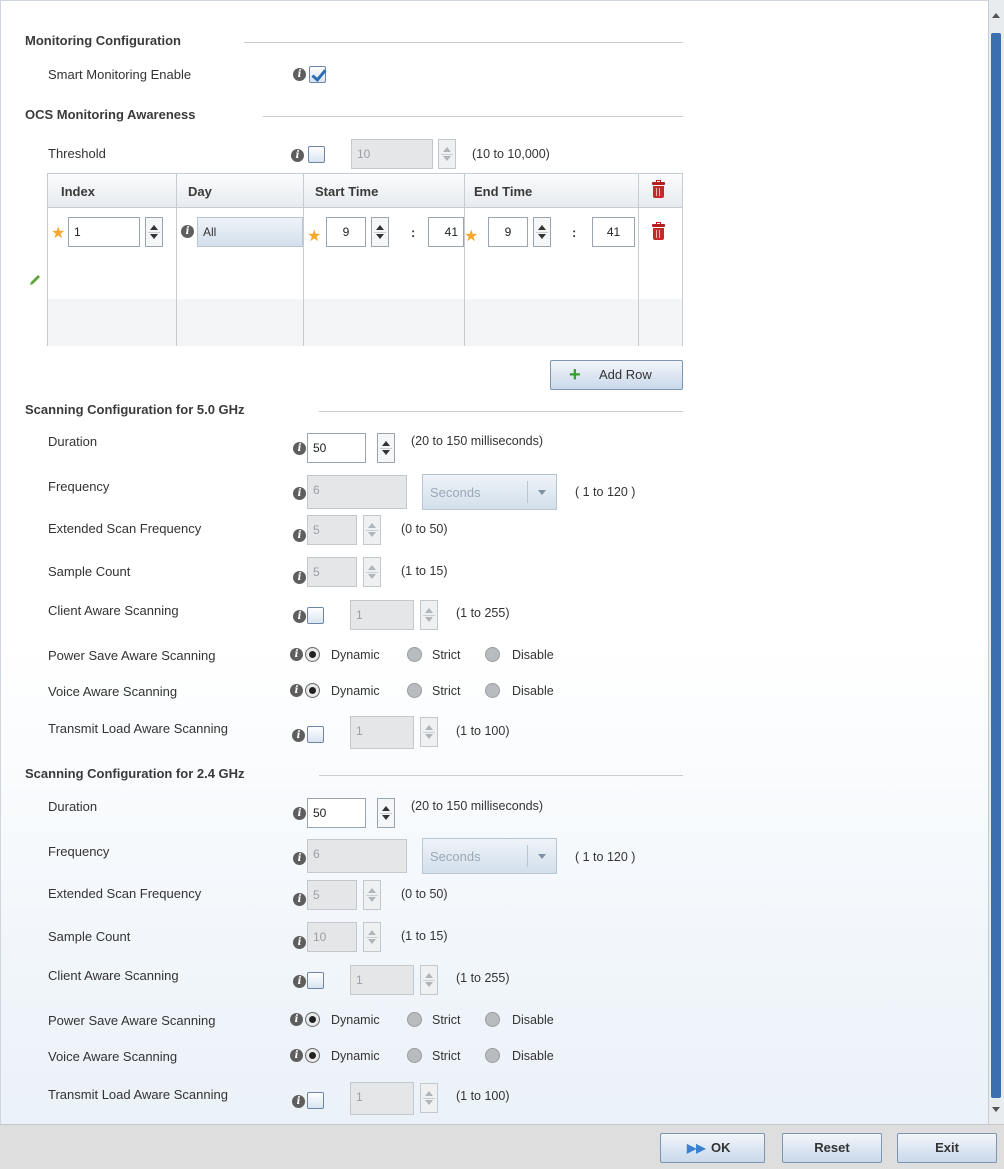 The height and width of the screenshot is (1169, 1004). What do you see at coordinates (315, 980) in the screenshot?
I see `client-aware-checkbox-24ghz` at bounding box center [315, 980].